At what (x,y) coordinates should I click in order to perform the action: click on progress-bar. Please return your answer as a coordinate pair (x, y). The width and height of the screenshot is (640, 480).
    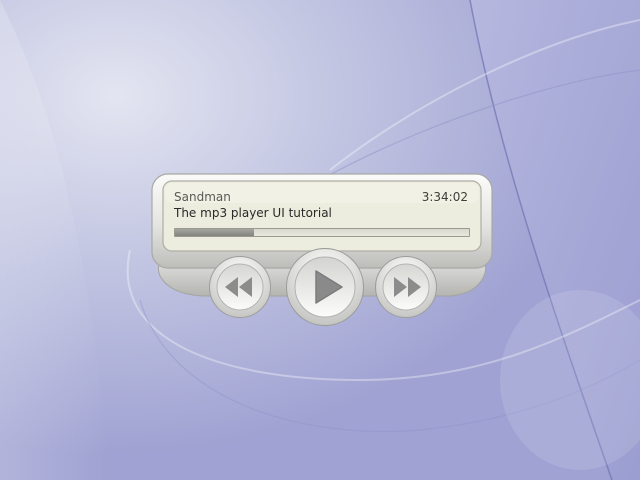
    Looking at the image, I should click on (322, 232).